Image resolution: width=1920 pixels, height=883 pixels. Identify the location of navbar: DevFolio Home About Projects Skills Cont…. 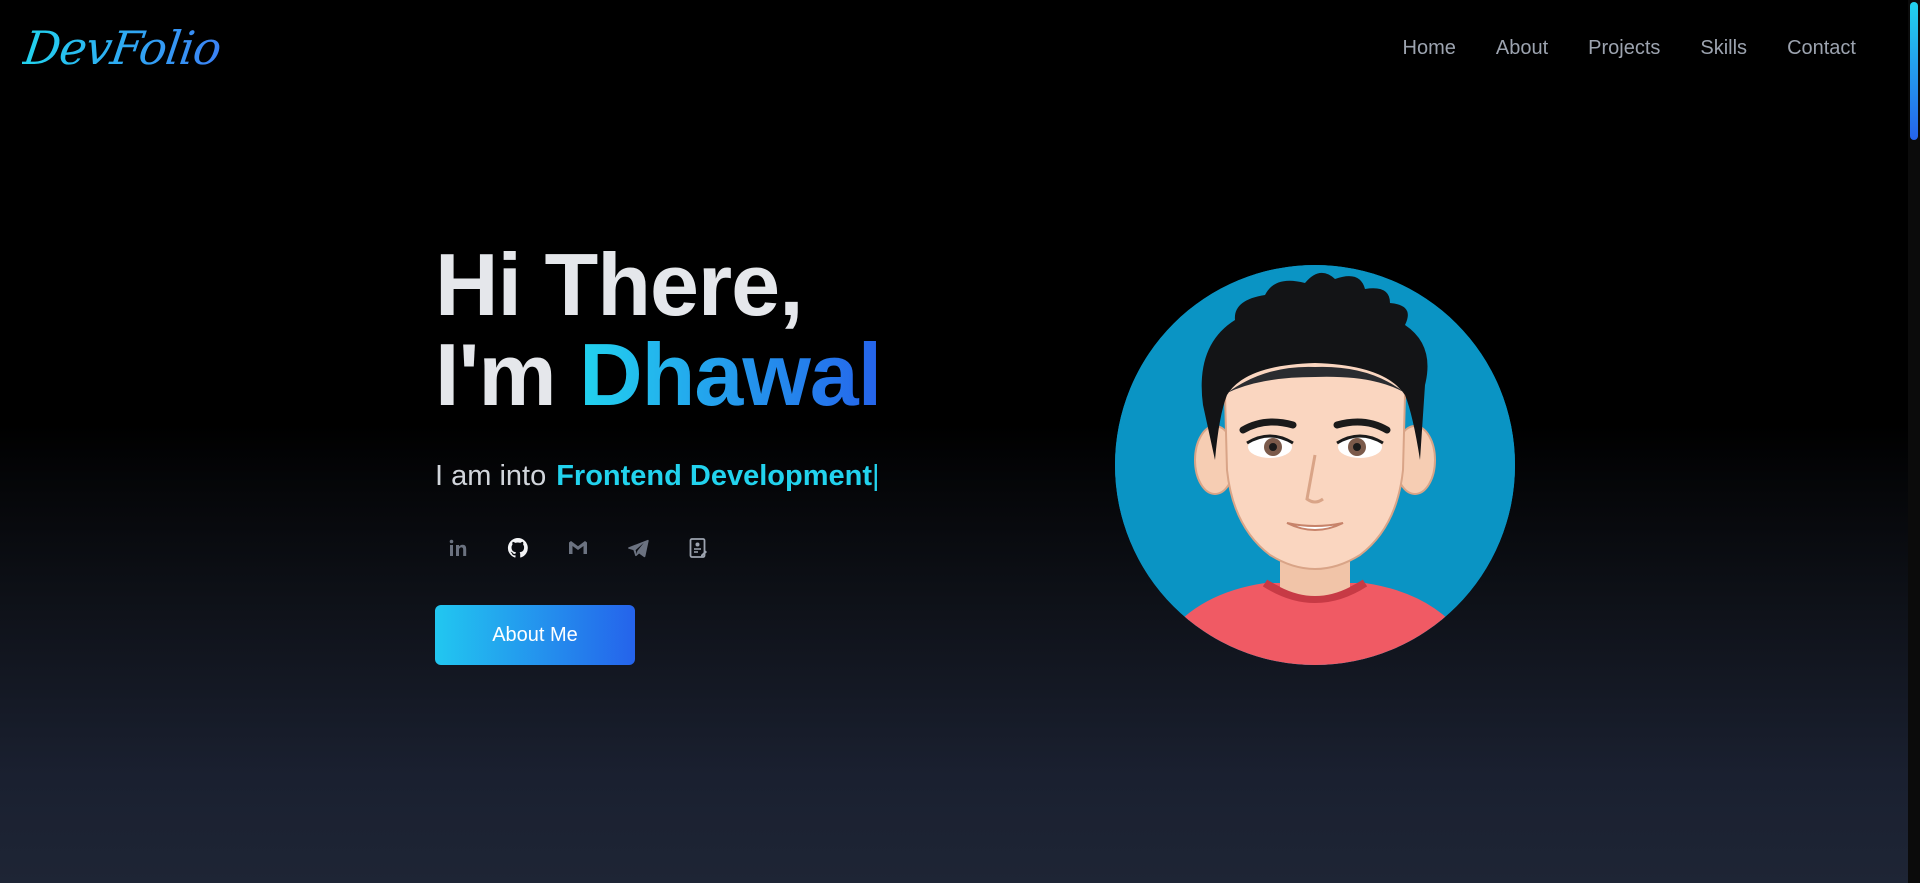
(954, 48).